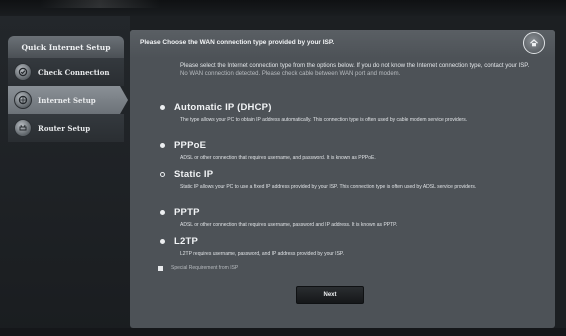 The height and width of the screenshot is (336, 566). I want to click on home-button, so click(534, 43).